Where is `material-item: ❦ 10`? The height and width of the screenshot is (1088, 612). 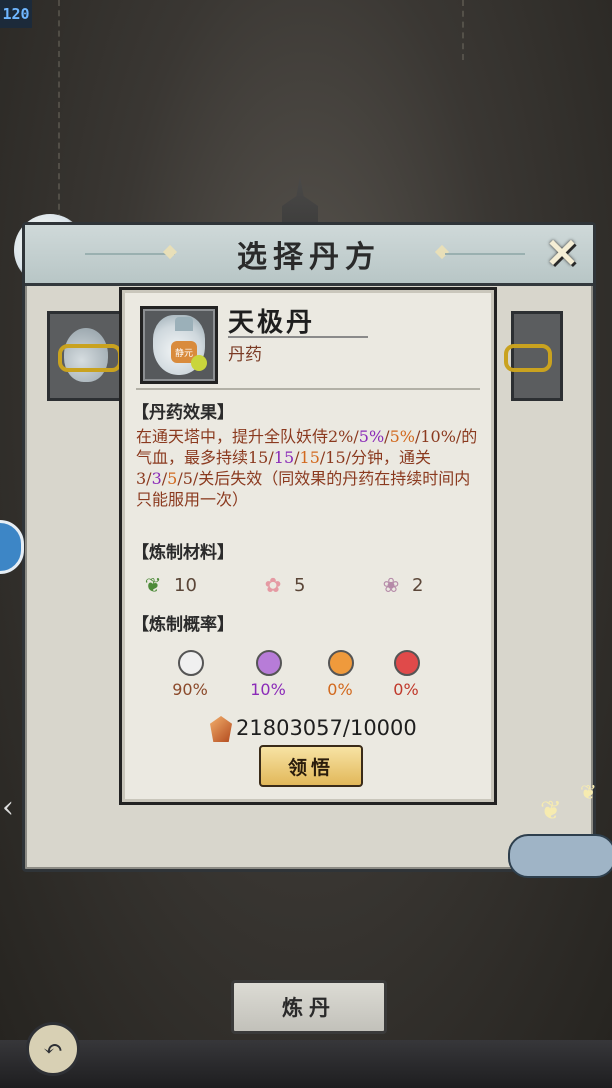
material-item: ❦ 10 is located at coordinates (168, 585).